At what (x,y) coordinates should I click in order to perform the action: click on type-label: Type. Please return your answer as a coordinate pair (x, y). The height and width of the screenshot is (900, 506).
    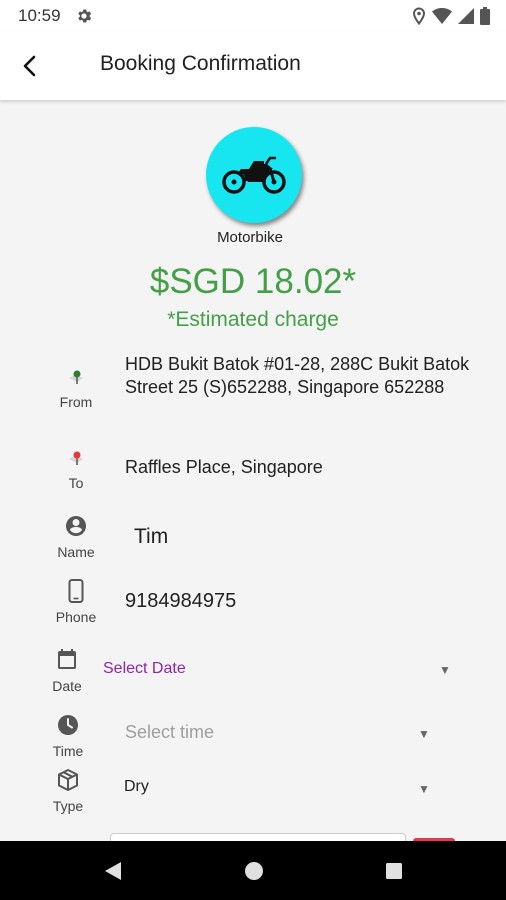
    Looking at the image, I should click on (68, 806).